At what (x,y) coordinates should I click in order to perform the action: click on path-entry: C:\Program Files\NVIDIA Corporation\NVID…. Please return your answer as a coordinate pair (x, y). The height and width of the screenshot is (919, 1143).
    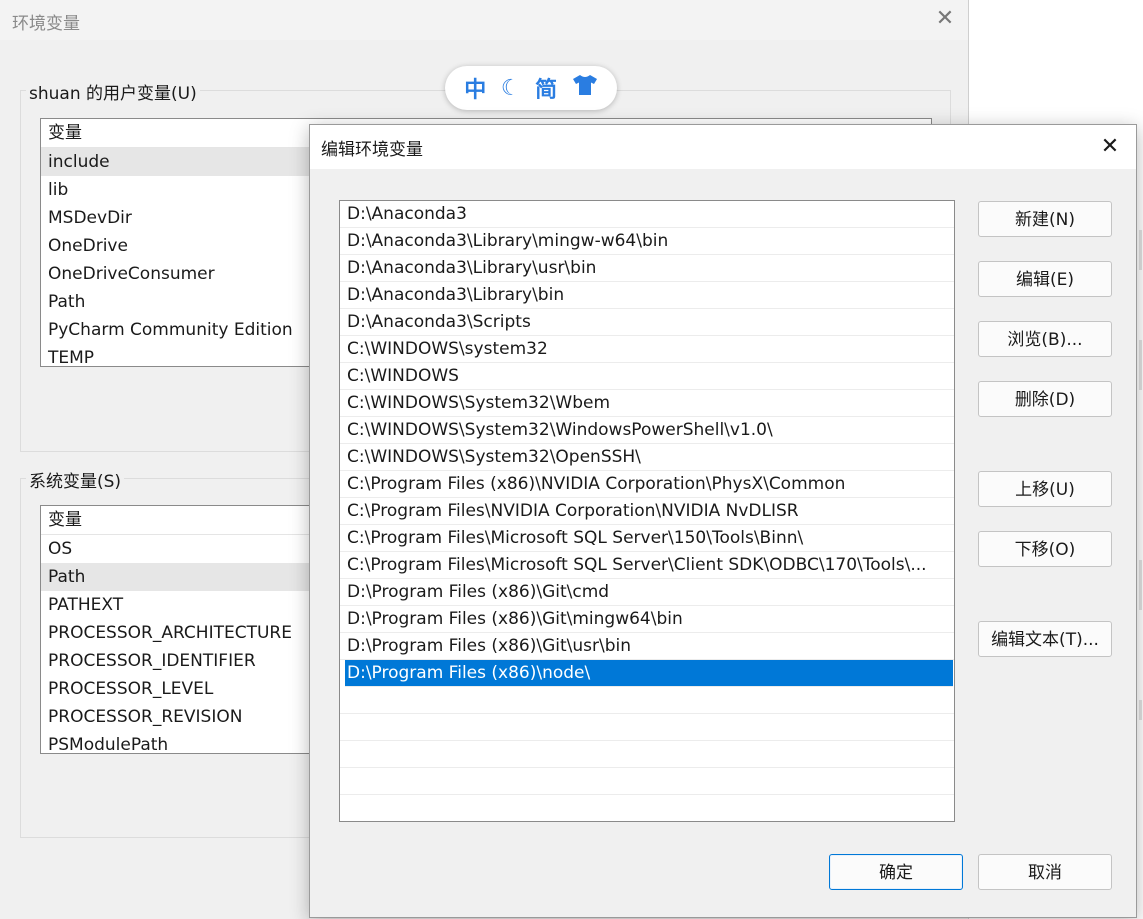
    Looking at the image, I should click on (647, 511).